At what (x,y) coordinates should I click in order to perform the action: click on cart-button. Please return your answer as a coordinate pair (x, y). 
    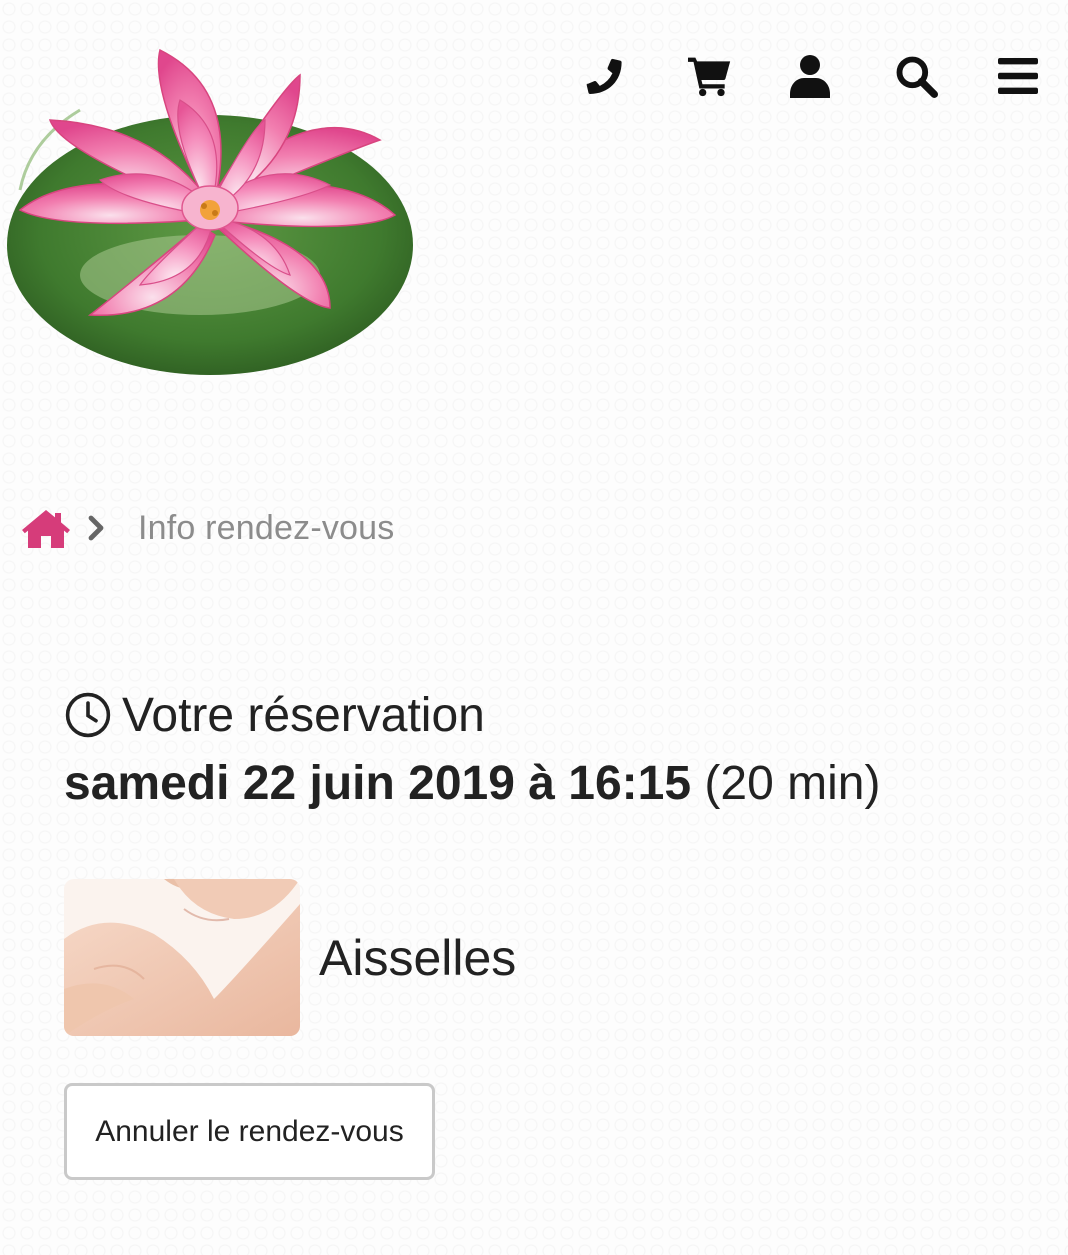
    Looking at the image, I should click on (710, 76).